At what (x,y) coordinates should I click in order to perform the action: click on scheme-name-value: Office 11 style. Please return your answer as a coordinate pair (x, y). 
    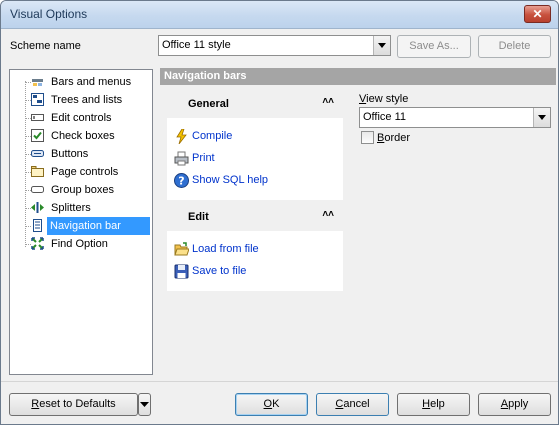
    Looking at the image, I should click on (196, 45).